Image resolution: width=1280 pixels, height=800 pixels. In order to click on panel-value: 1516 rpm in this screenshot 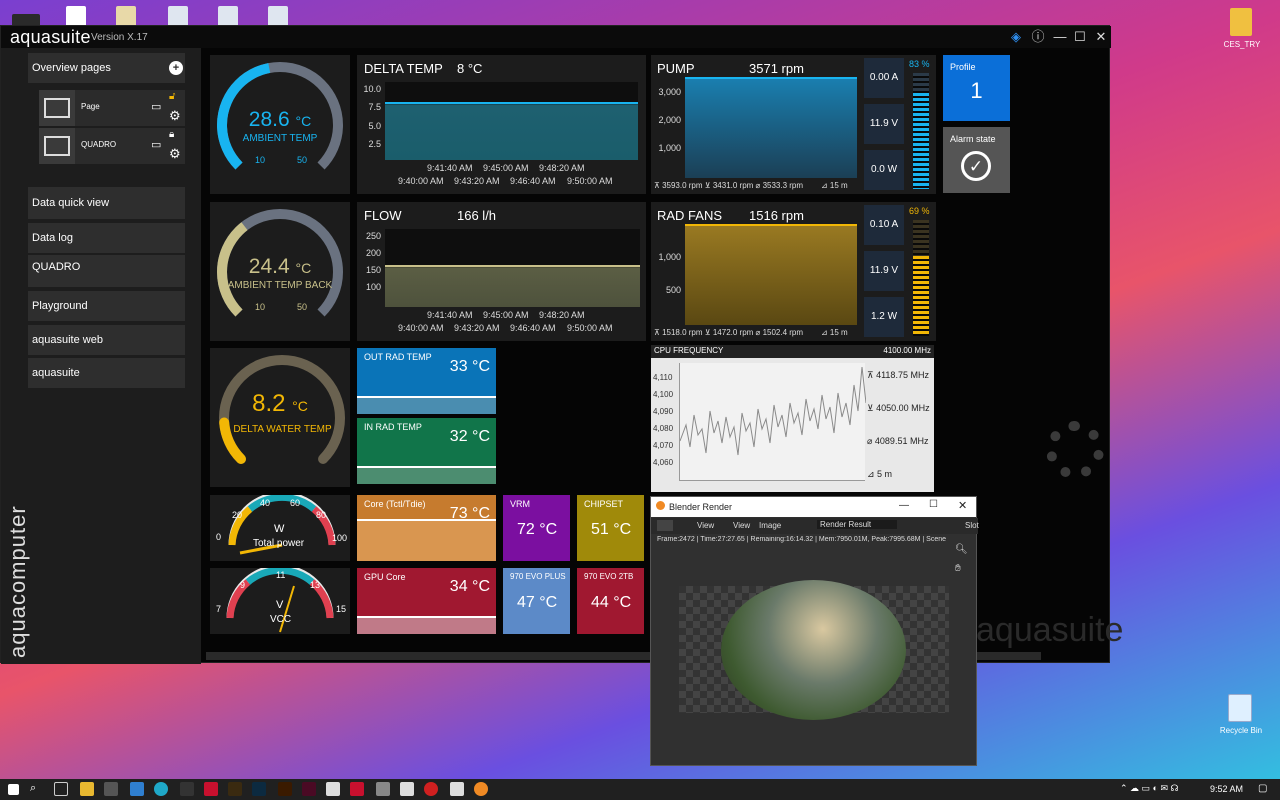, I will do `click(776, 215)`.